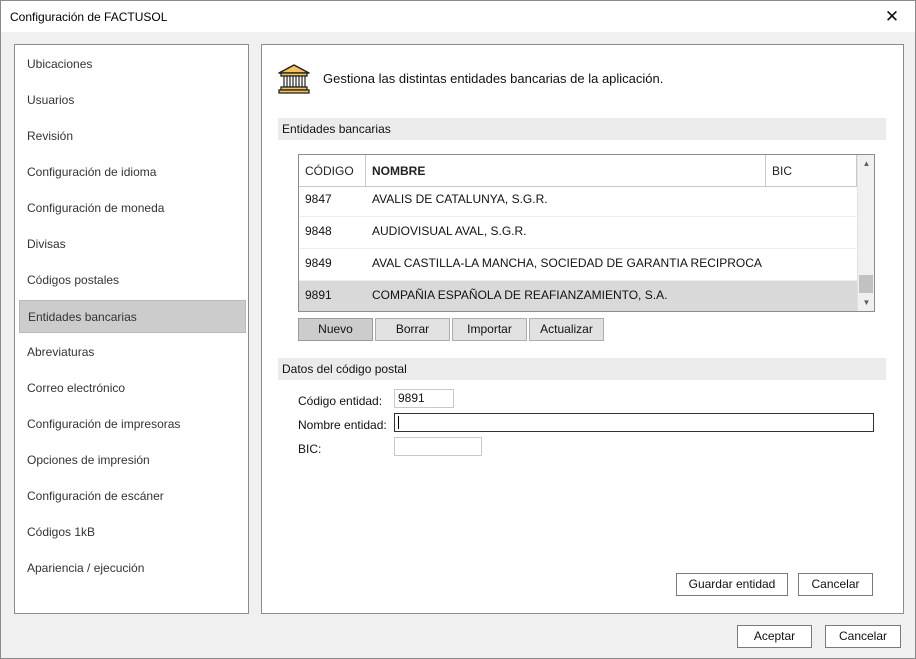  Describe the element at coordinates (89, 17) in the screenshot. I see `window-title: Configuración de FACTUSOL` at that location.